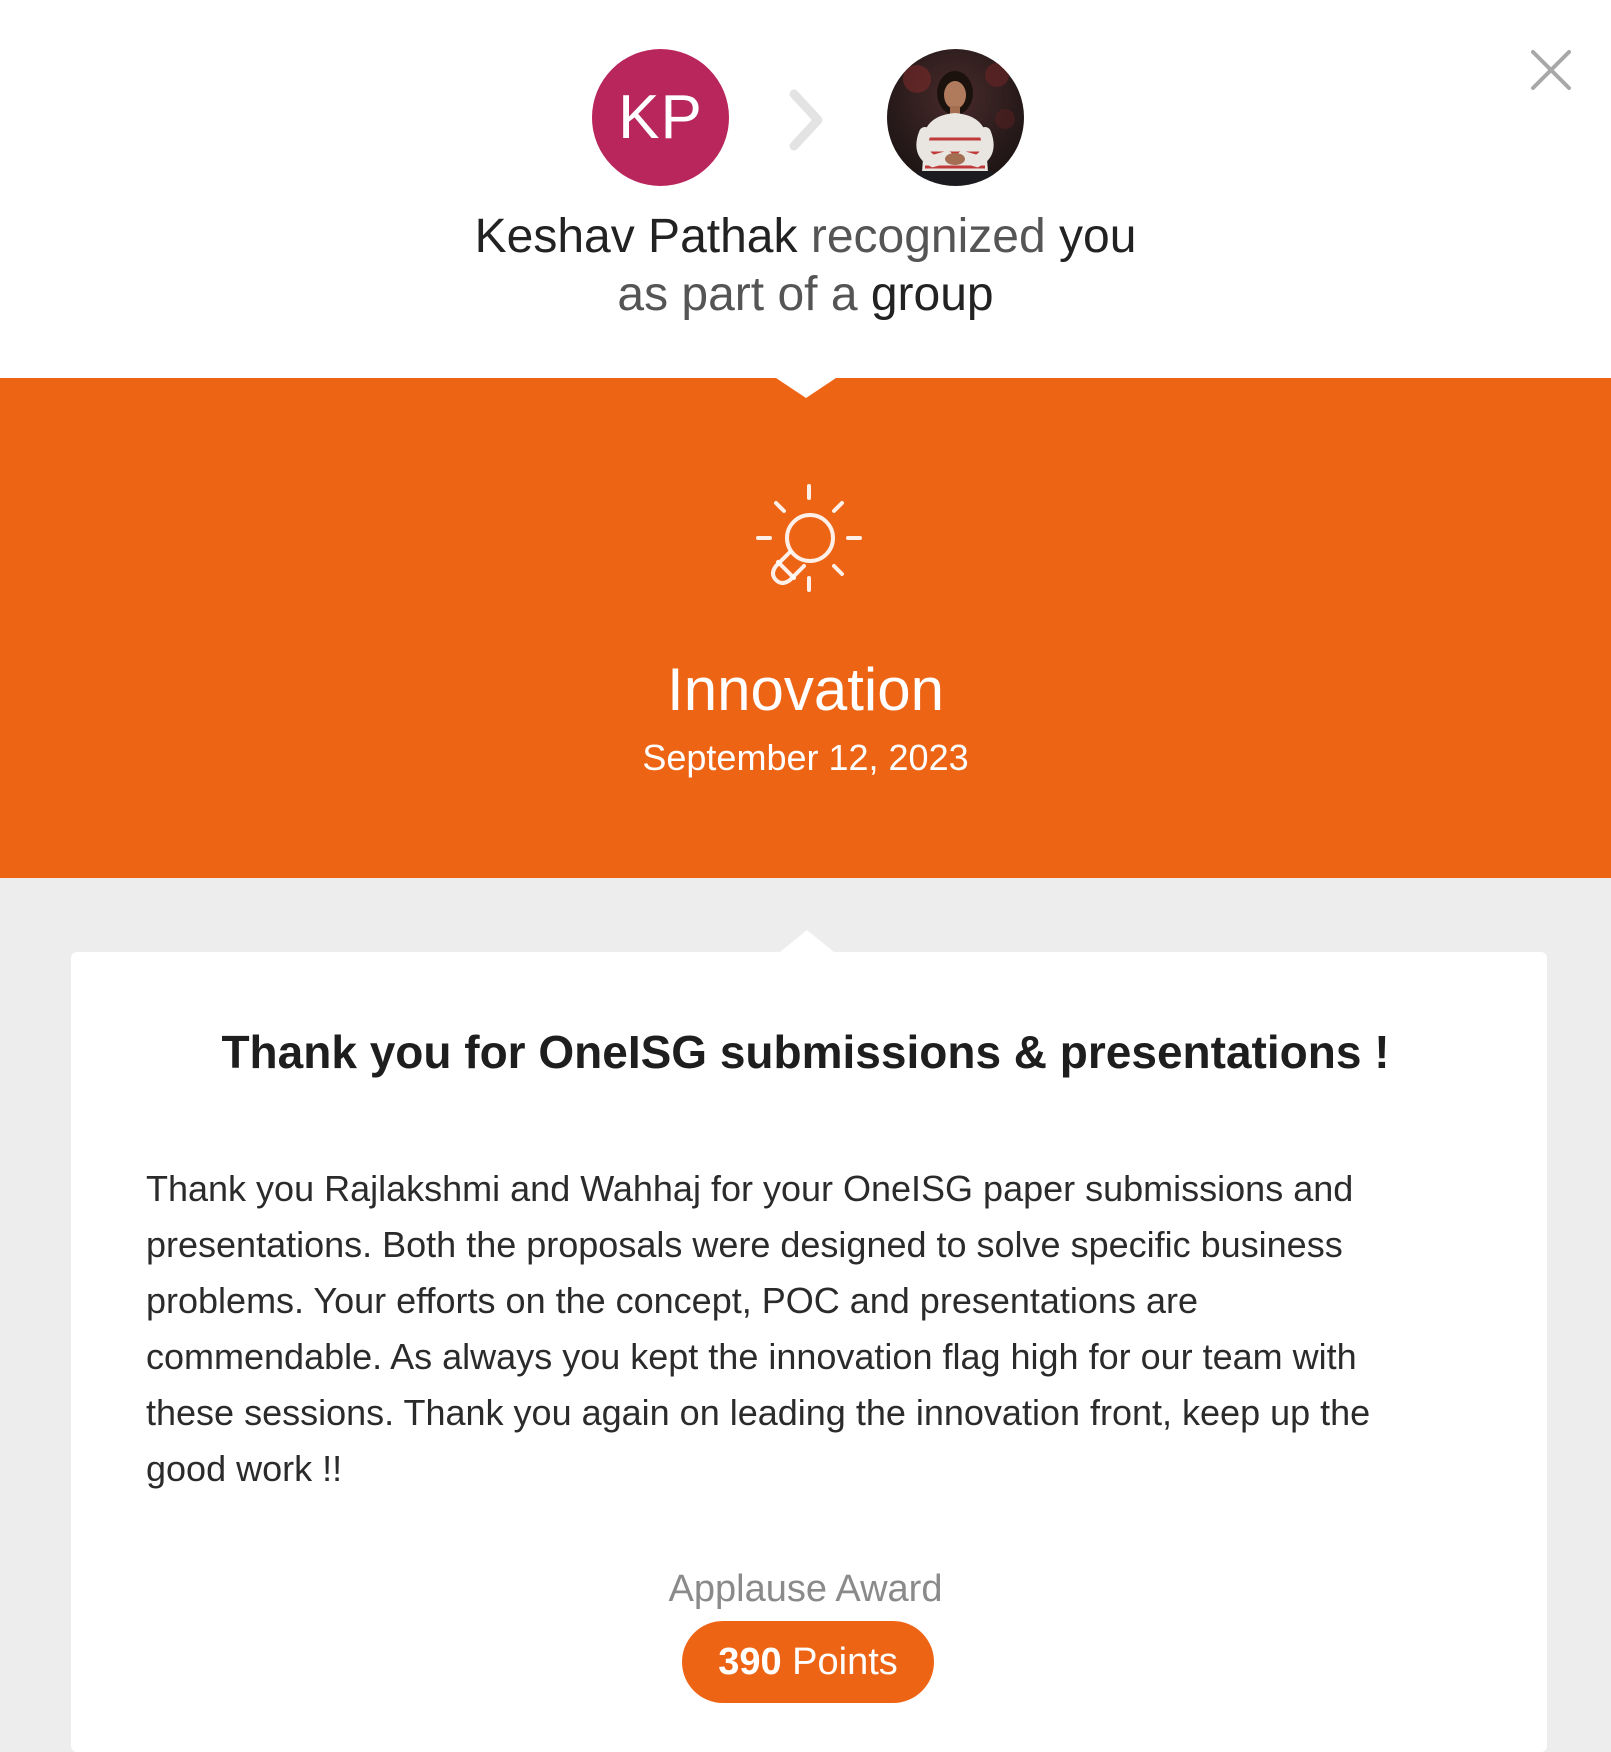 The image size is (1611, 1752). What do you see at coordinates (807, 941) in the screenshot?
I see `card-notch` at bounding box center [807, 941].